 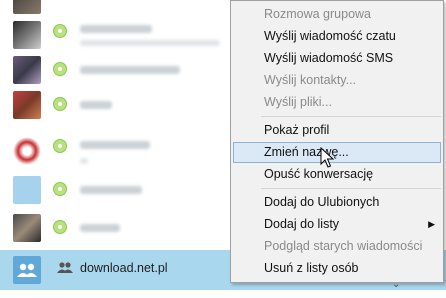 I want to click on menu-item-label: Dodaj do listy, so click(x=302, y=224).